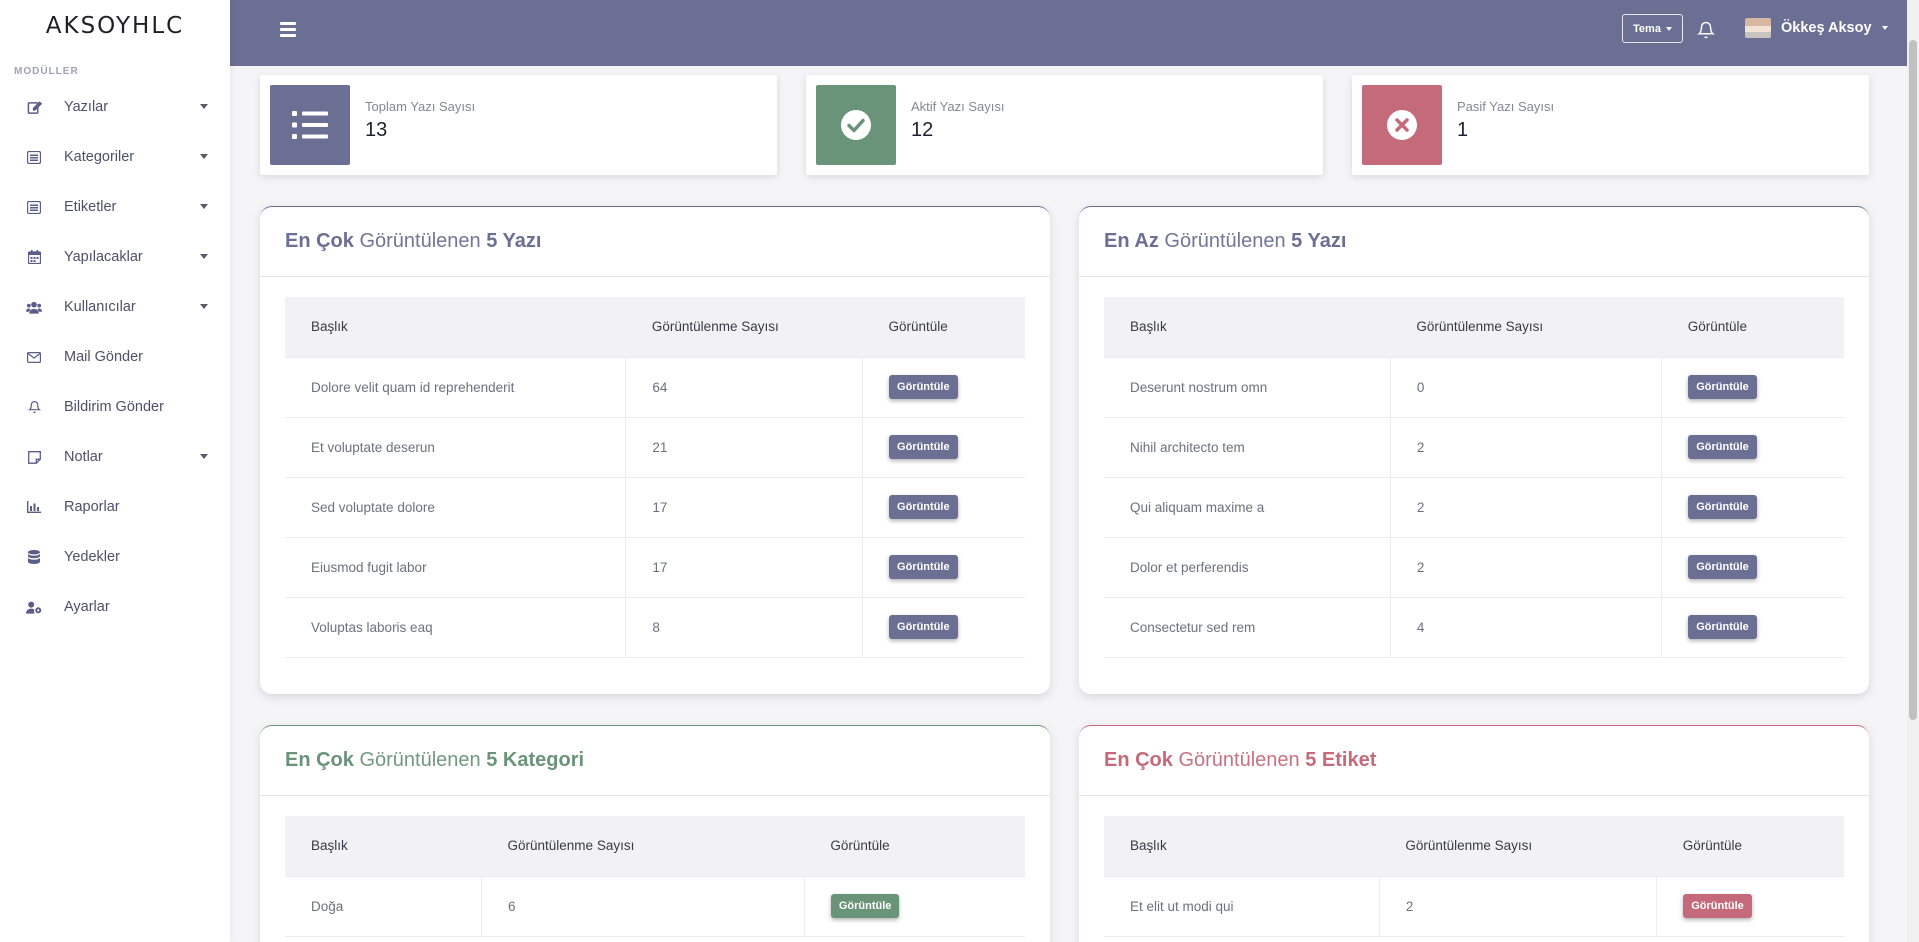 The image size is (1919, 942). Describe the element at coordinates (1341, 760) in the screenshot. I see `card-title-part: 5 Etiket` at that location.